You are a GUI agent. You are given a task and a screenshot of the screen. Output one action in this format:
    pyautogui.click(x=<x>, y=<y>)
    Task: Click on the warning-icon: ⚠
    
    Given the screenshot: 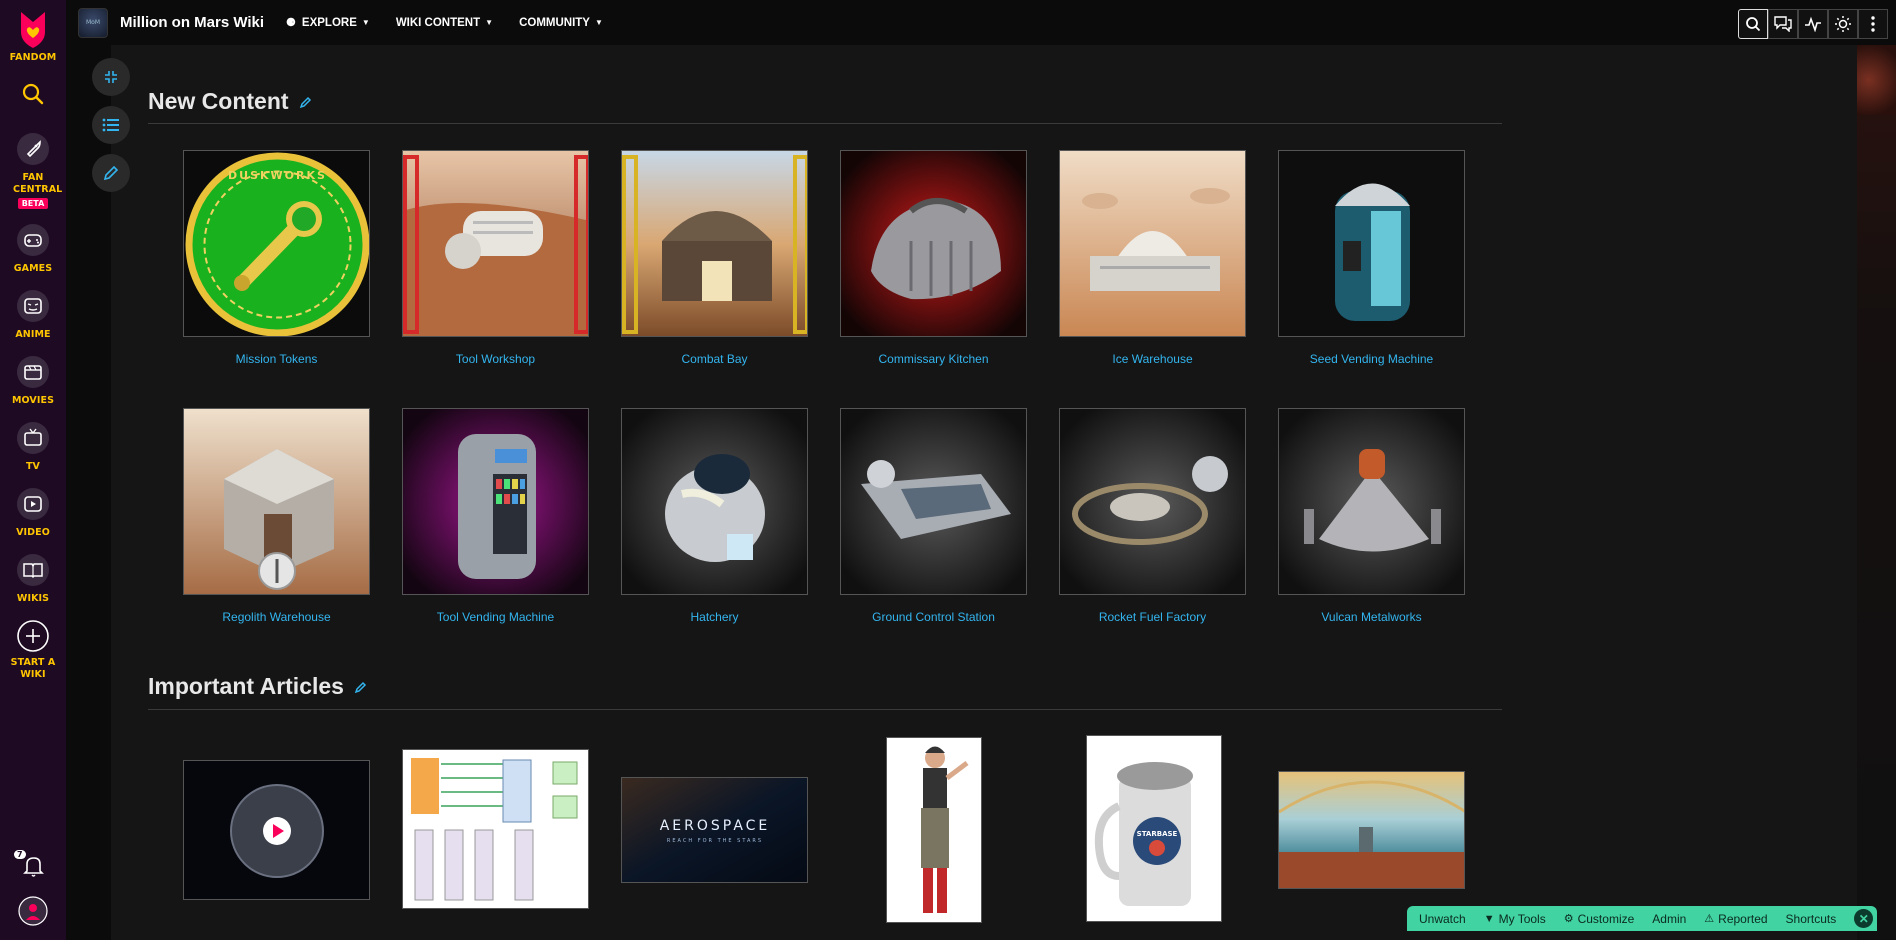 What is the action you would take?
    pyautogui.click(x=1709, y=919)
    